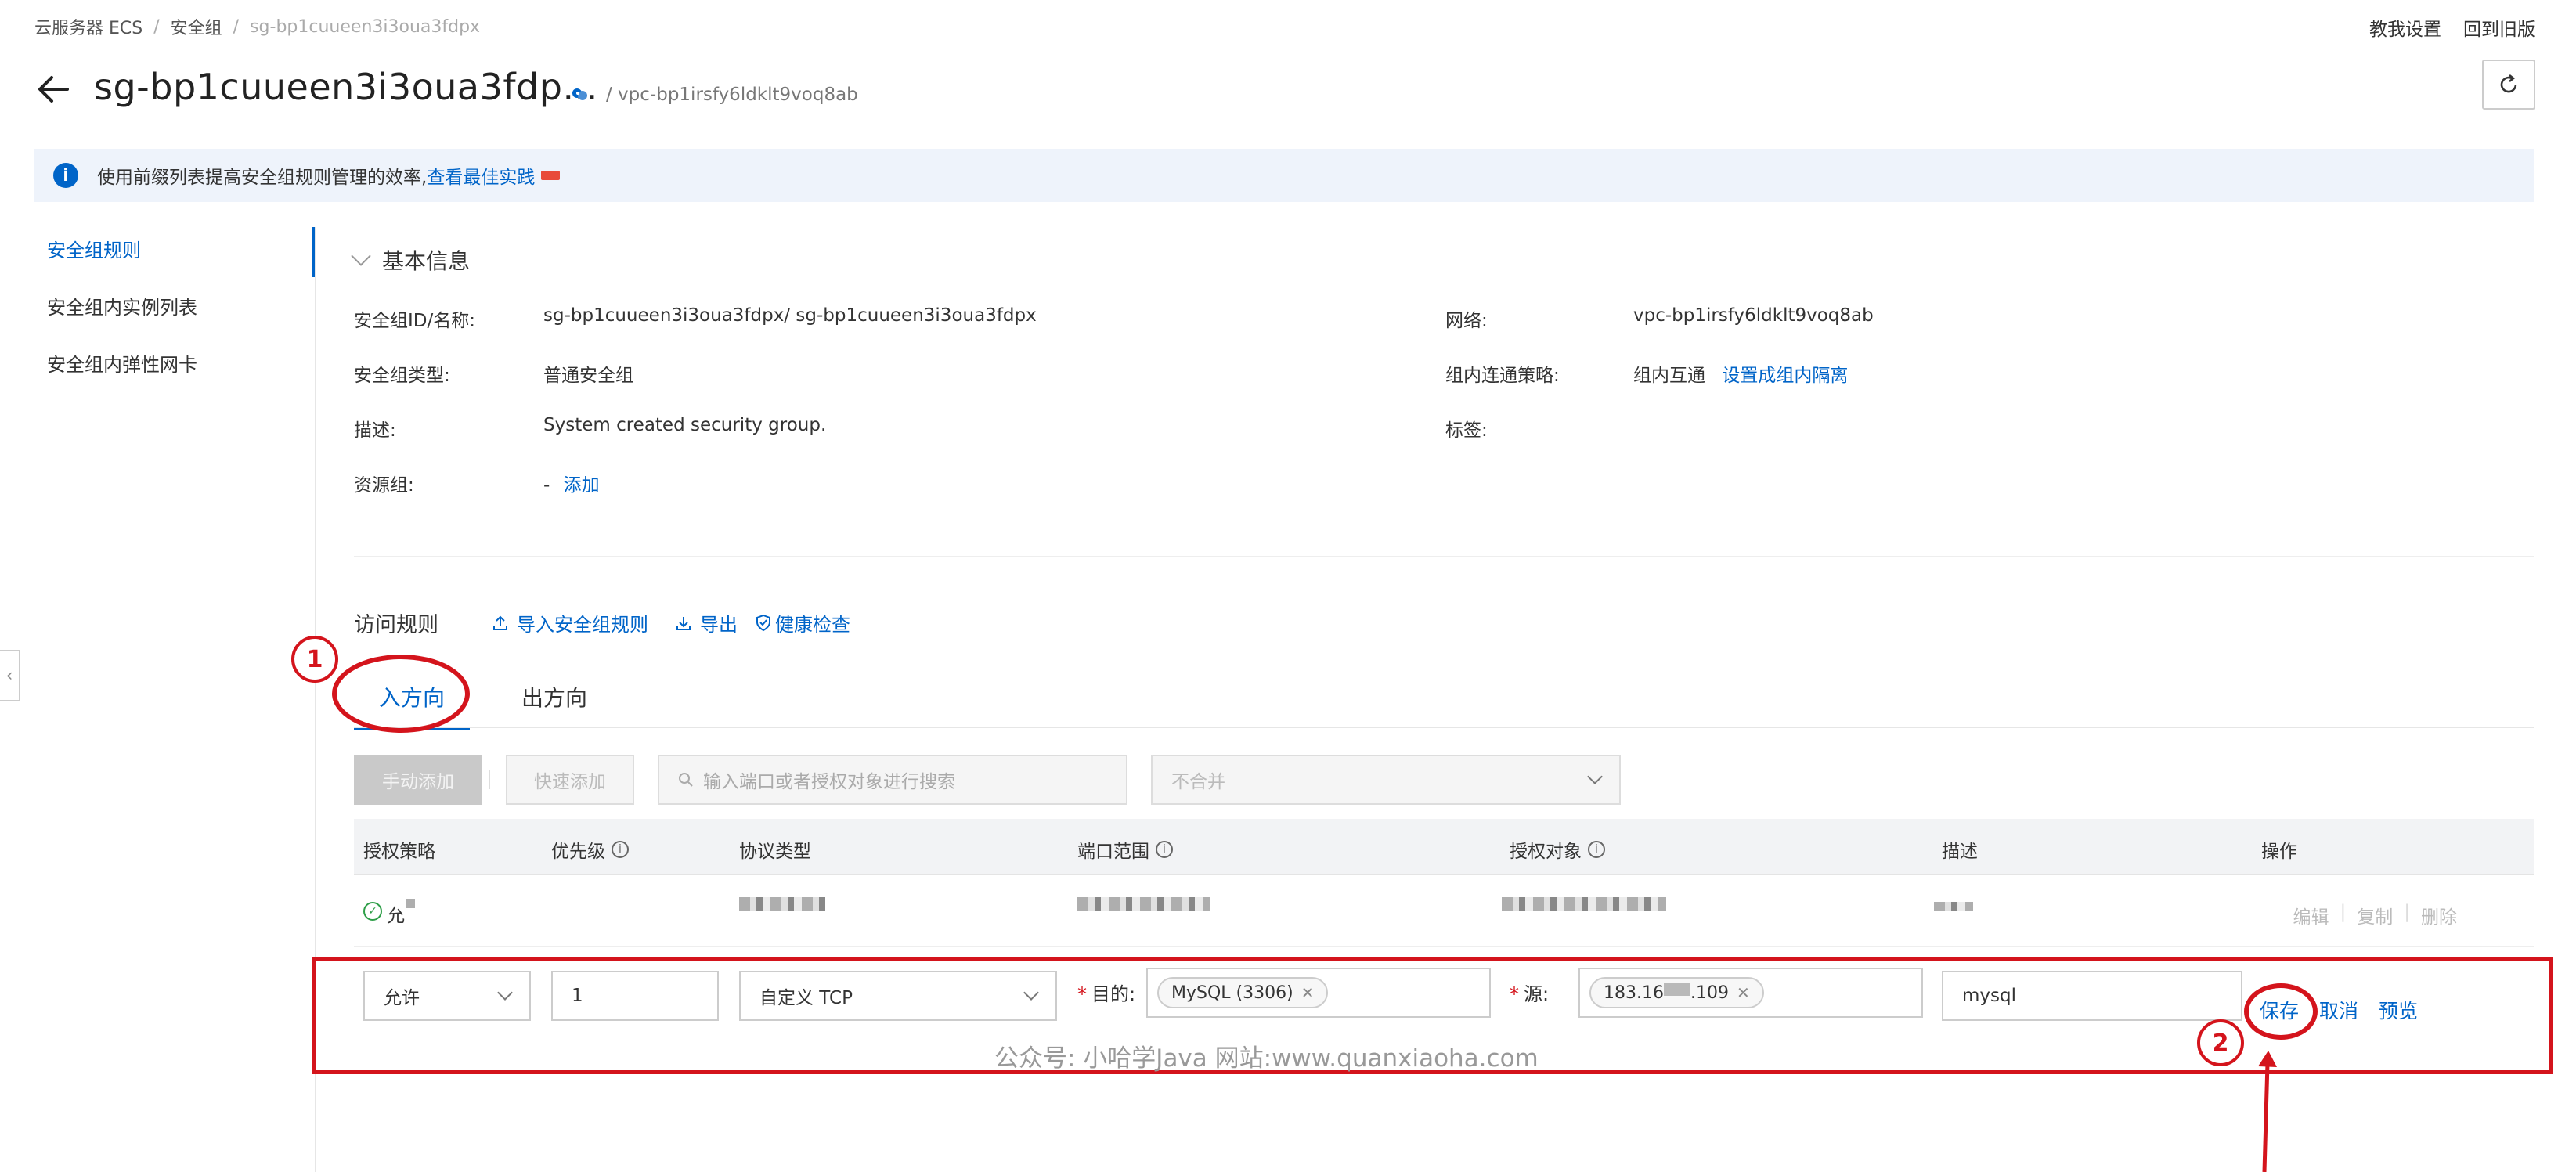 This screenshot has height=1172, width=2576. I want to click on resource-group-add-link: 添加, so click(582, 485).